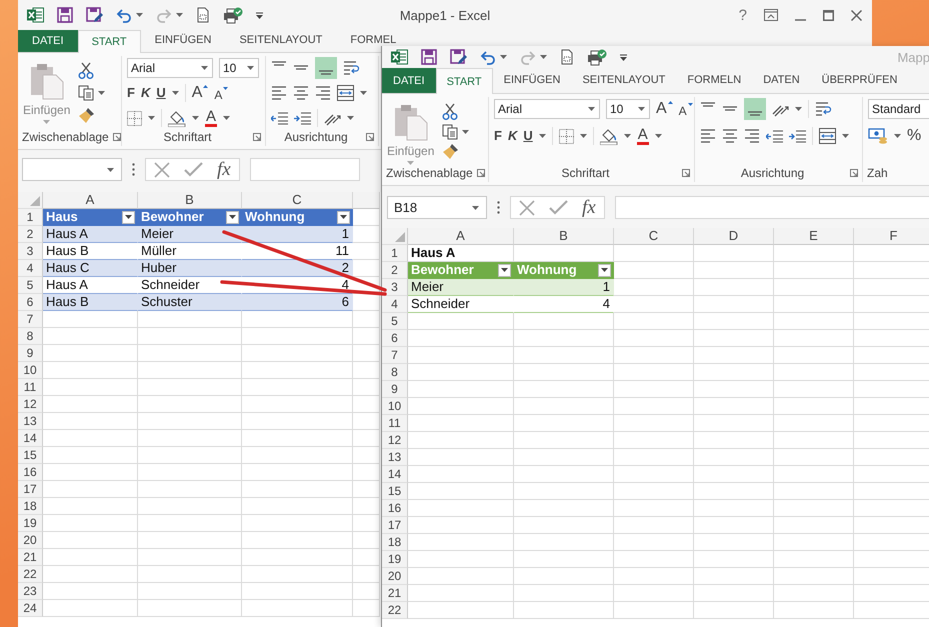 Image resolution: width=929 pixels, height=627 pixels. I want to click on row-header: 1, so click(395, 253).